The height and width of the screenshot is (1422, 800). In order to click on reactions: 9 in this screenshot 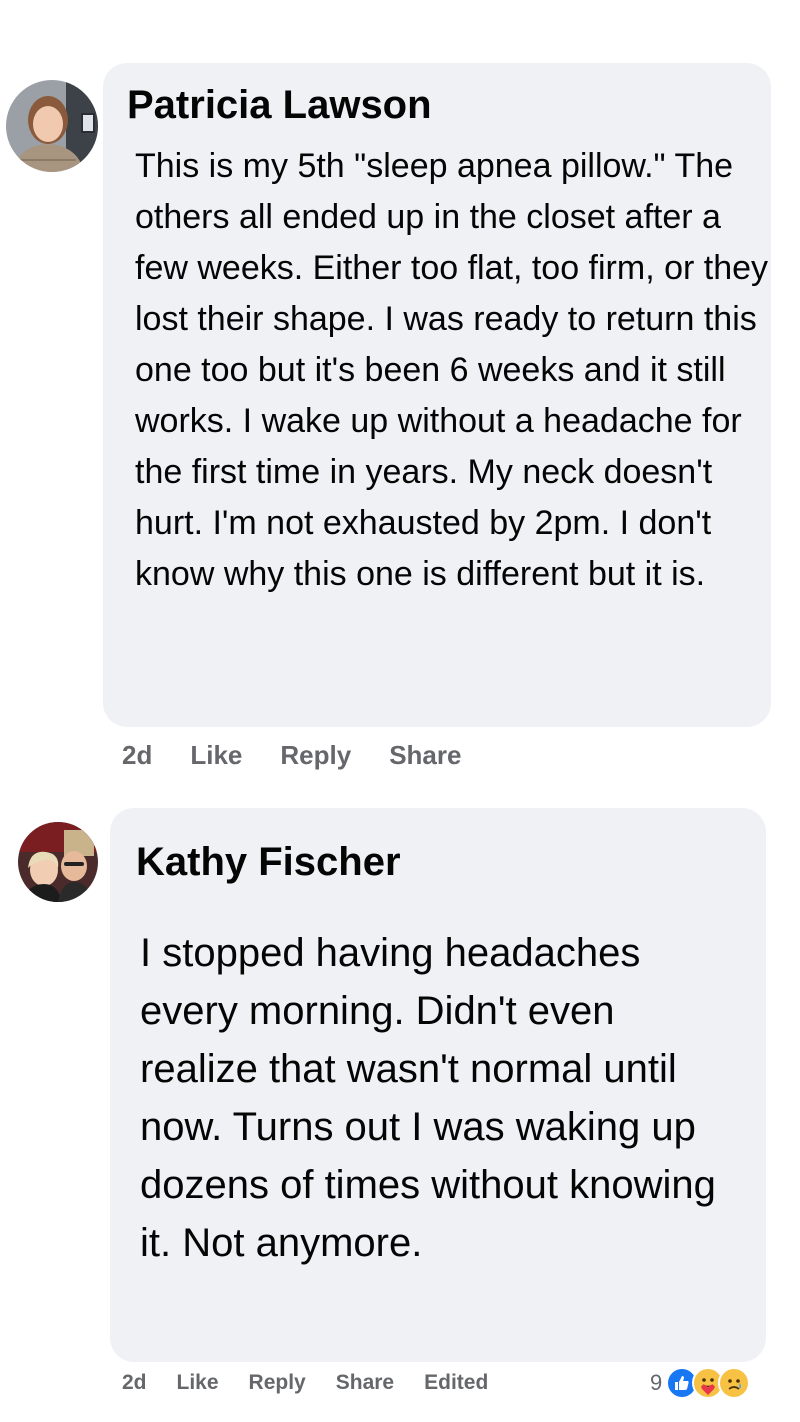, I will do `click(700, 1383)`.